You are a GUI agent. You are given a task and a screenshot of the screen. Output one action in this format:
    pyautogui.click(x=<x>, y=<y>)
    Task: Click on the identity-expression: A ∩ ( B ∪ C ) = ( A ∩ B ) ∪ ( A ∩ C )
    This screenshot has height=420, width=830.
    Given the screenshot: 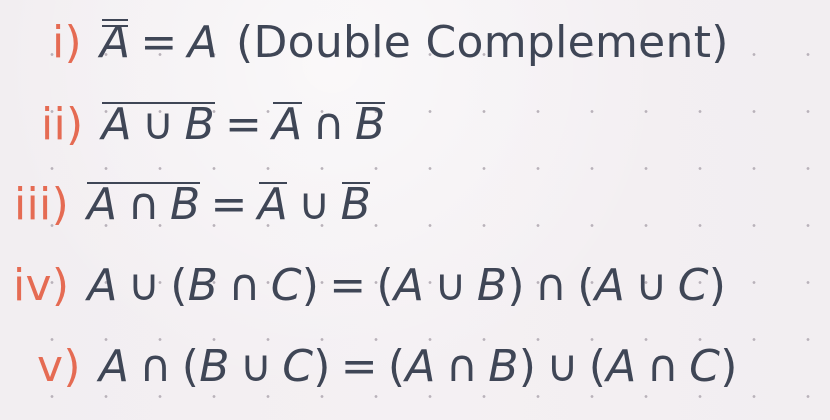 What is the action you would take?
    pyautogui.click(x=418, y=366)
    